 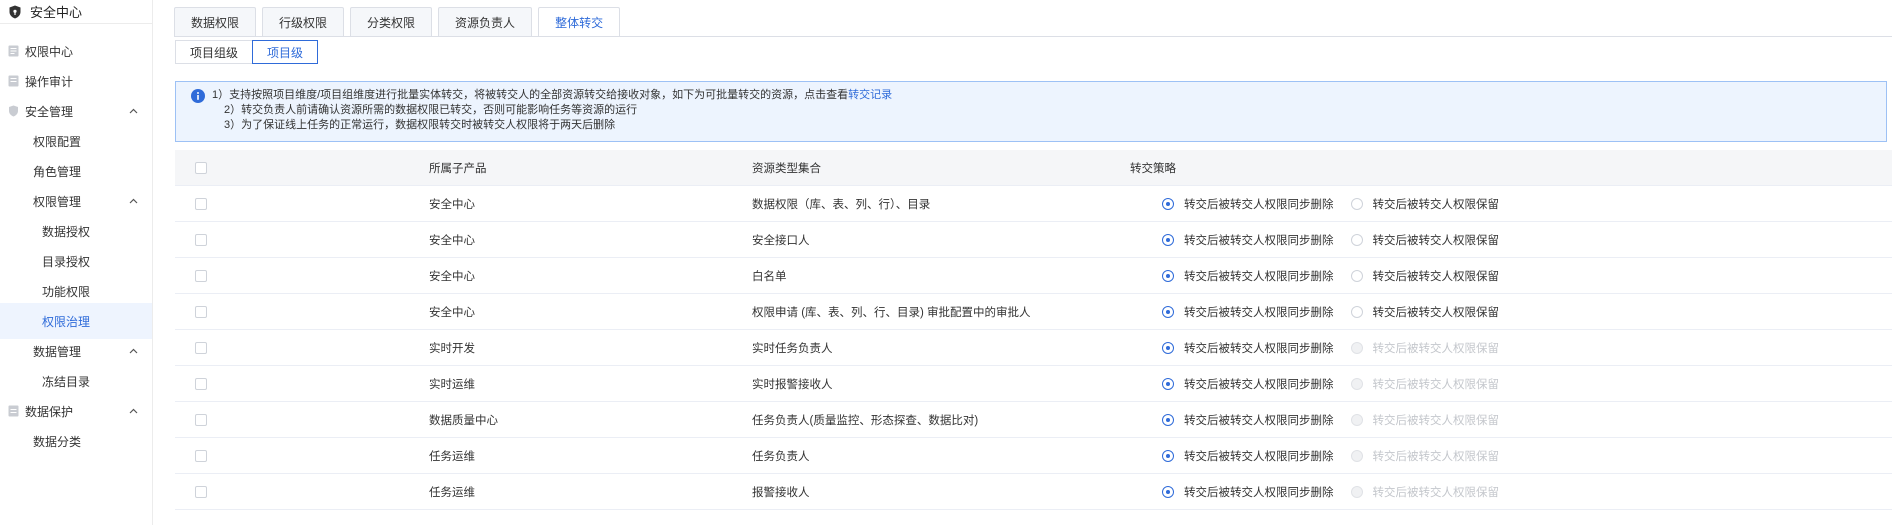 What do you see at coordinates (769, 276) in the screenshot?
I see `cell-resource: 白名单` at bounding box center [769, 276].